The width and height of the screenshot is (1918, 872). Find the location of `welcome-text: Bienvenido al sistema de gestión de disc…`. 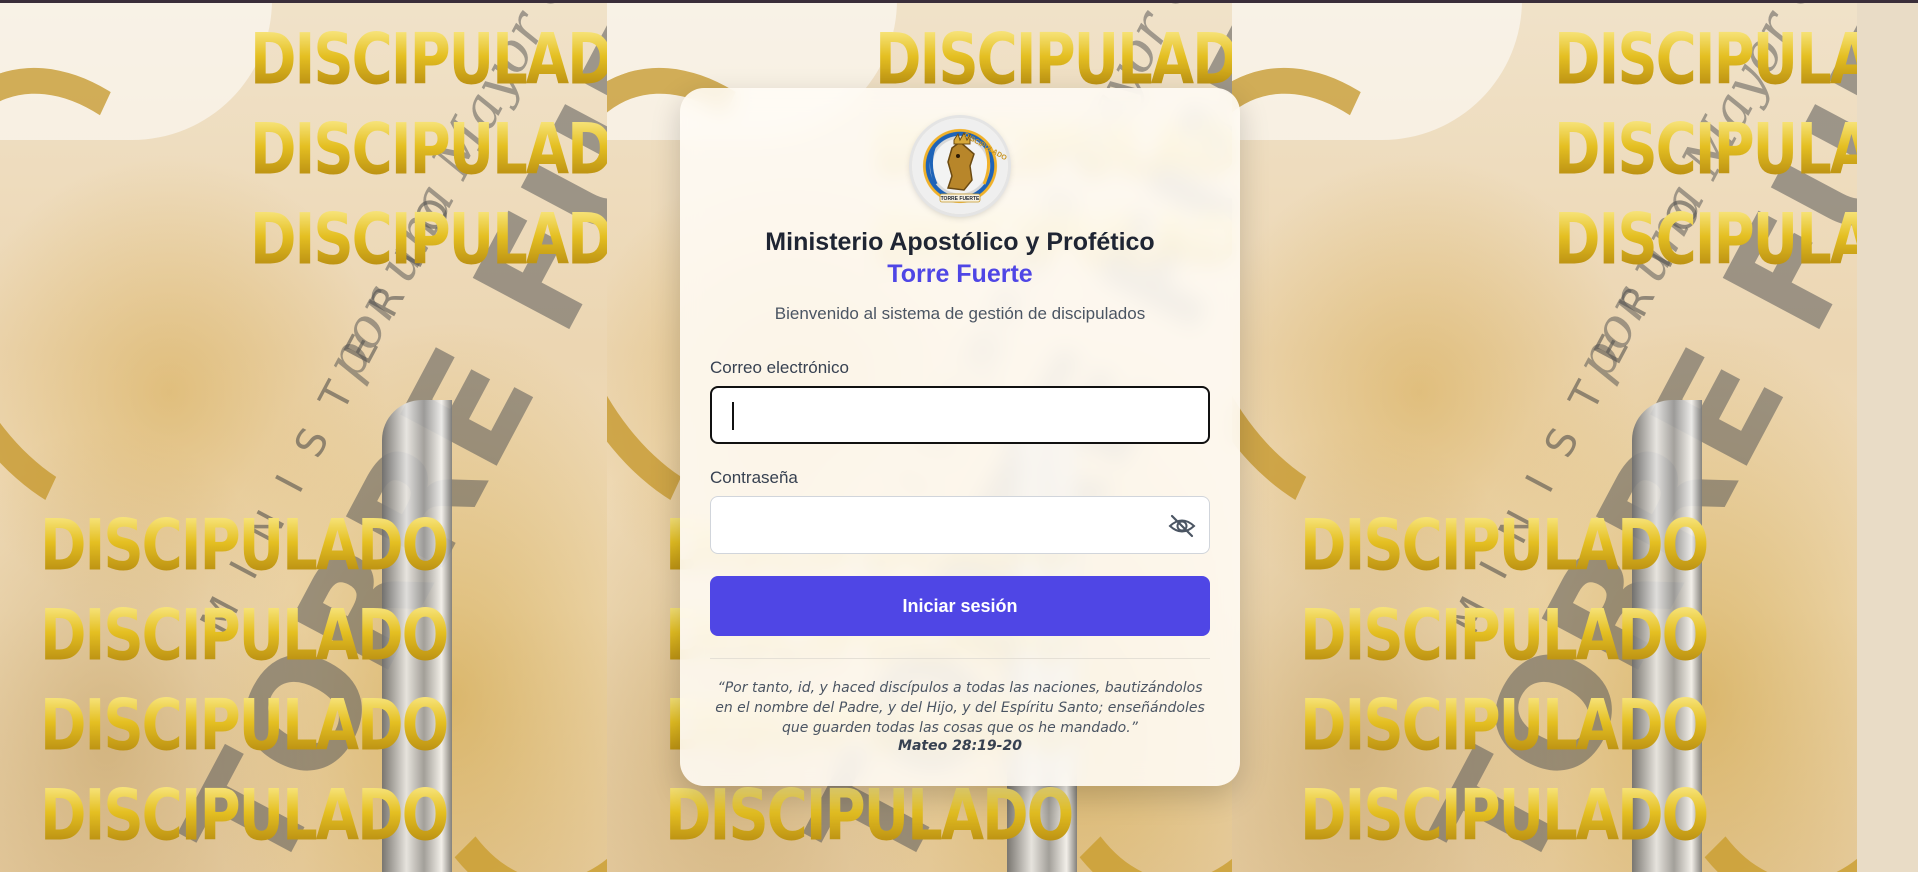

welcome-text: Bienvenido al sistema de gestión de disc… is located at coordinates (960, 313).